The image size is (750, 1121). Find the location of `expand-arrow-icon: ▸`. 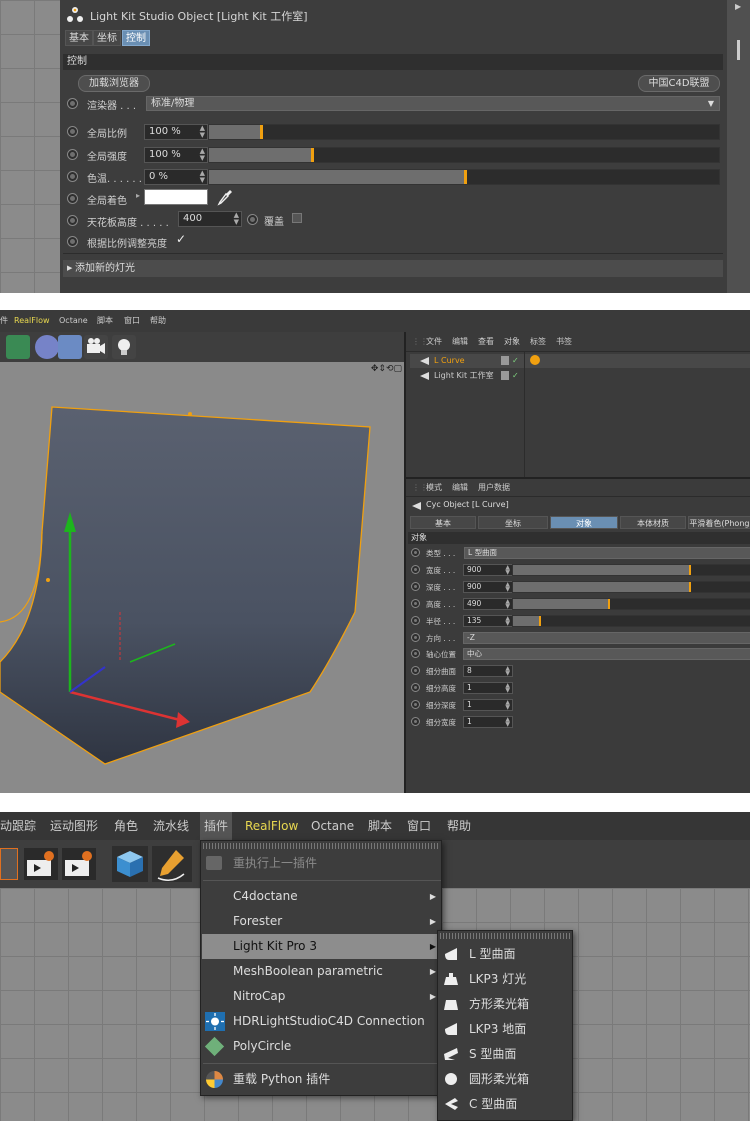

expand-arrow-icon: ▸ is located at coordinates (138, 195).